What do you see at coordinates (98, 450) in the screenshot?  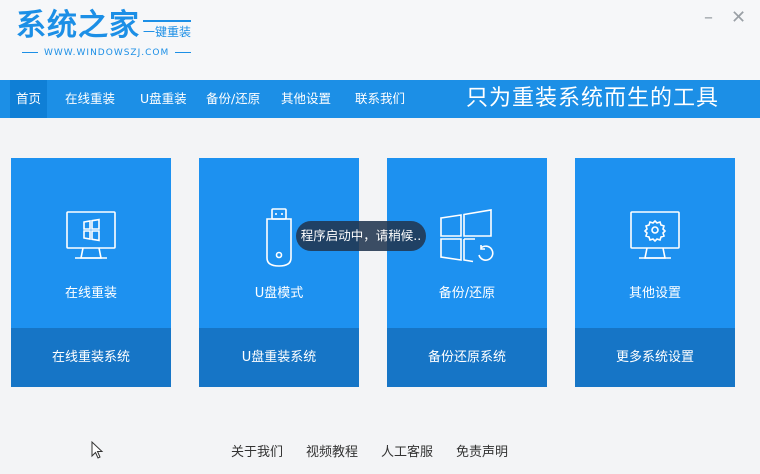 I see `mouse-cursor-icon` at bounding box center [98, 450].